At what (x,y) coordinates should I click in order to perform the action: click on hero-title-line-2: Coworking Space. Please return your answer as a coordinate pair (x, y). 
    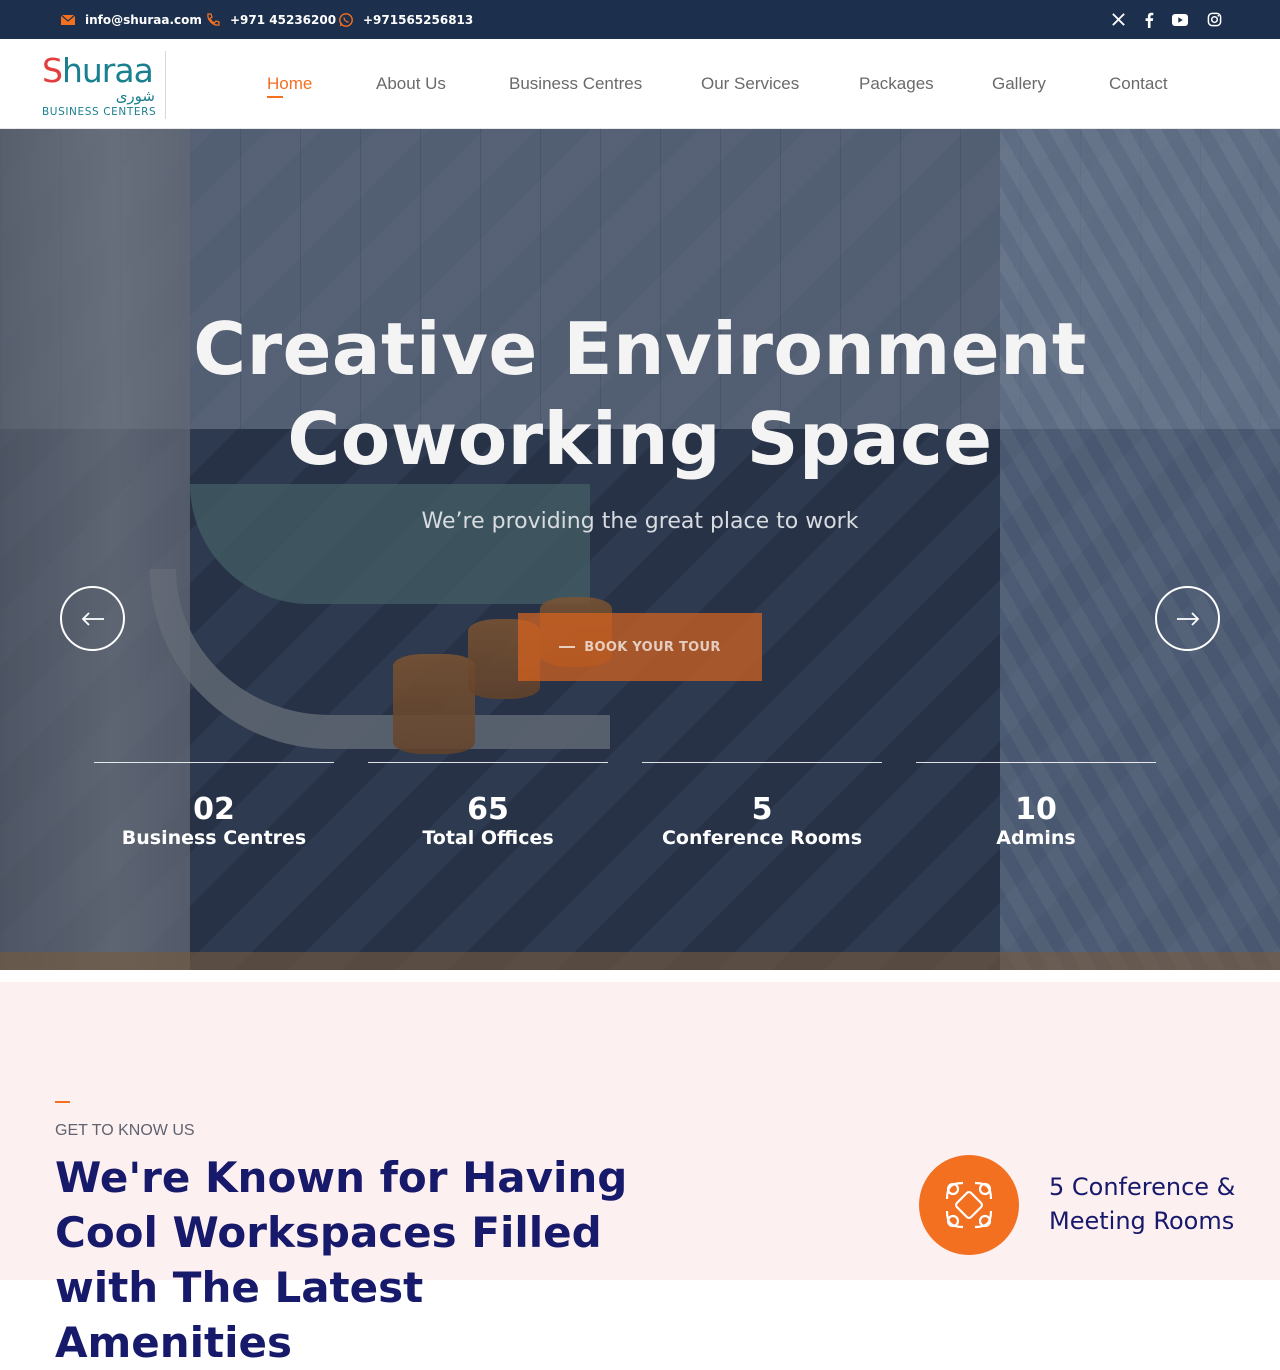
    Looking at the image, I should click on (640, 439).